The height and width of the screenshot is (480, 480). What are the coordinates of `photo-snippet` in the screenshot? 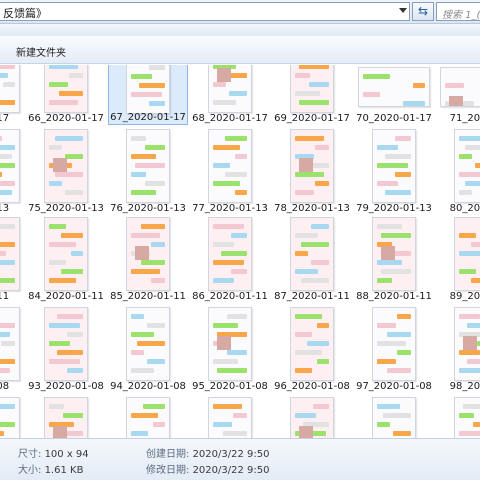 It's located at (306, 165).